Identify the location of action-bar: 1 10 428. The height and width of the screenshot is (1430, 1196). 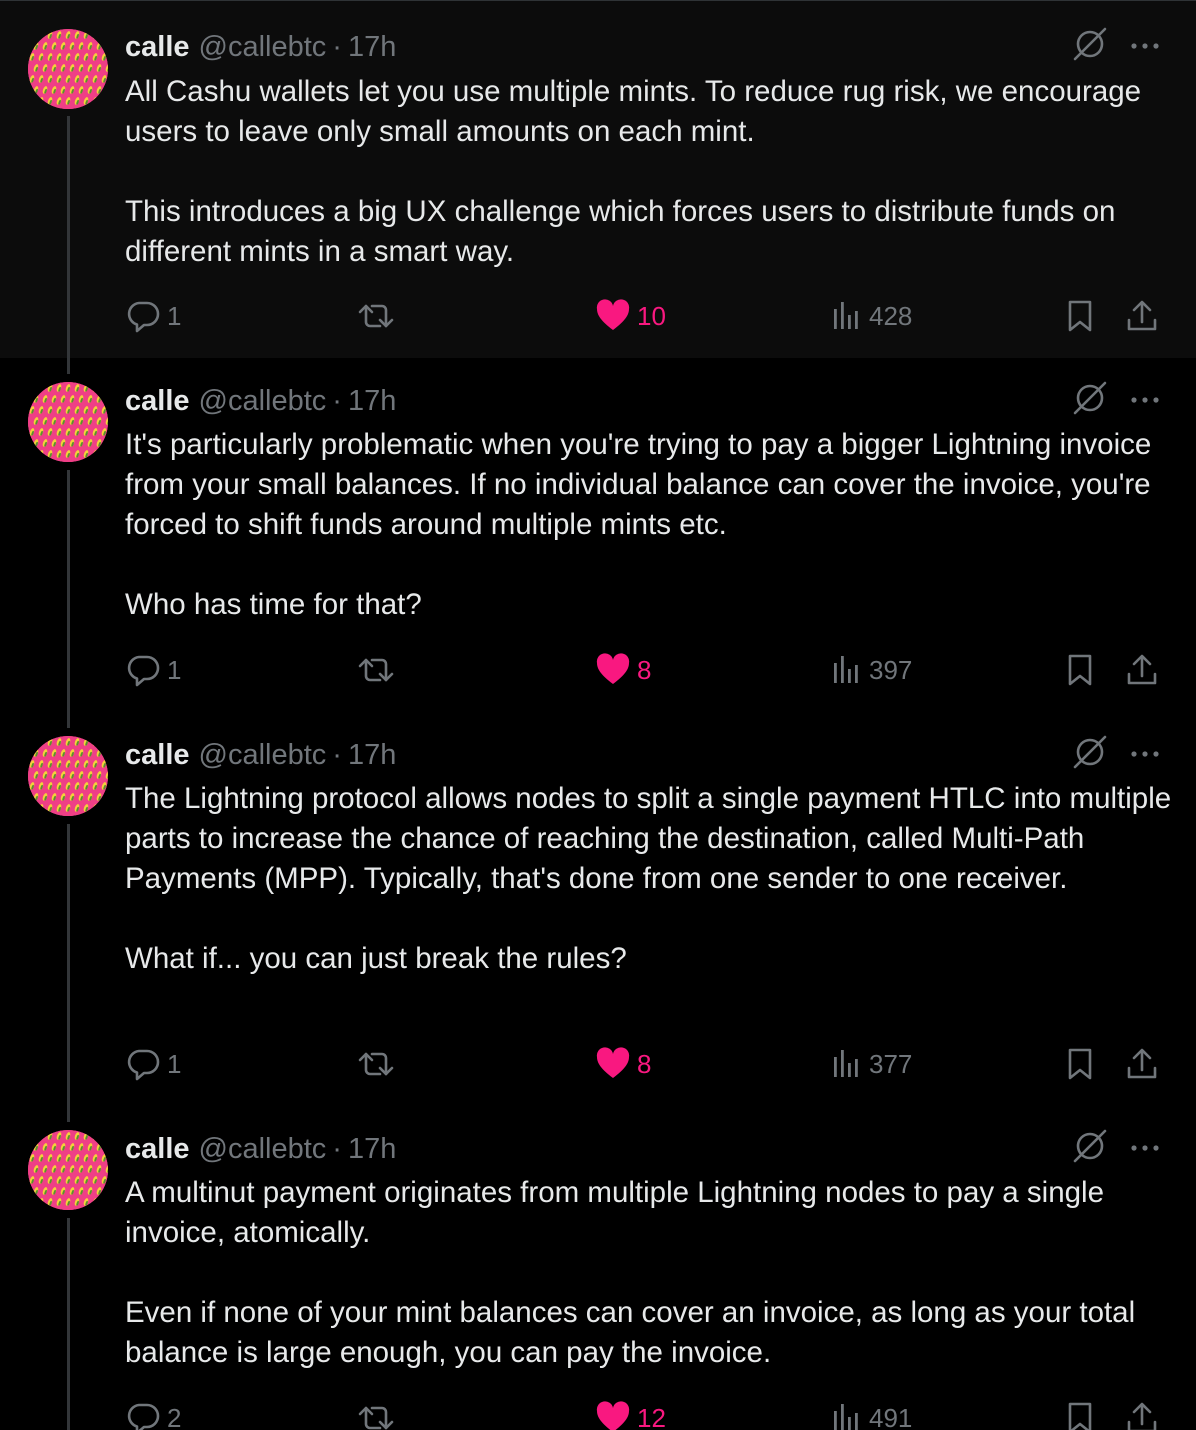
(645, 316).